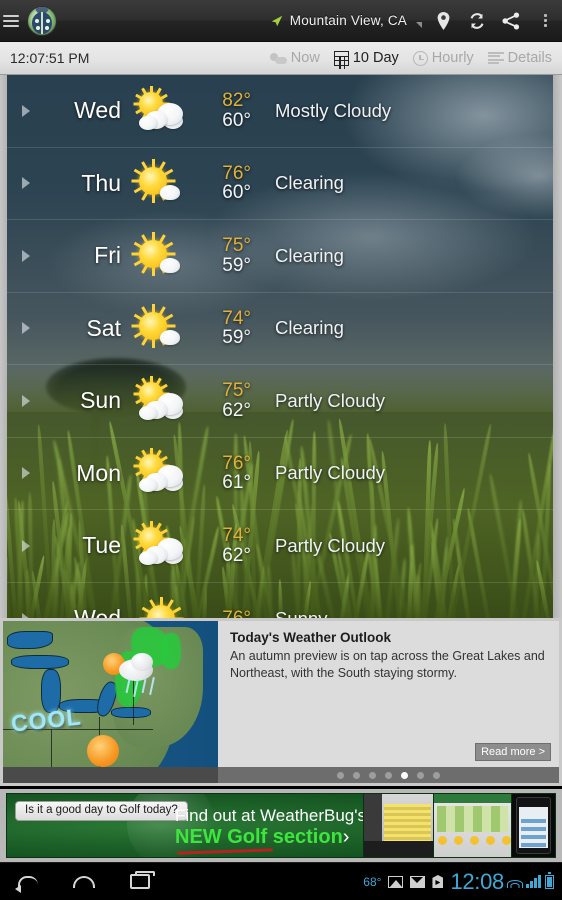 The height and width of the screenshot is (900, 562). What do you see at coordinates (515, 881) in the screenshot?
I see `wifi-icon` at bounding box center [515, 881].